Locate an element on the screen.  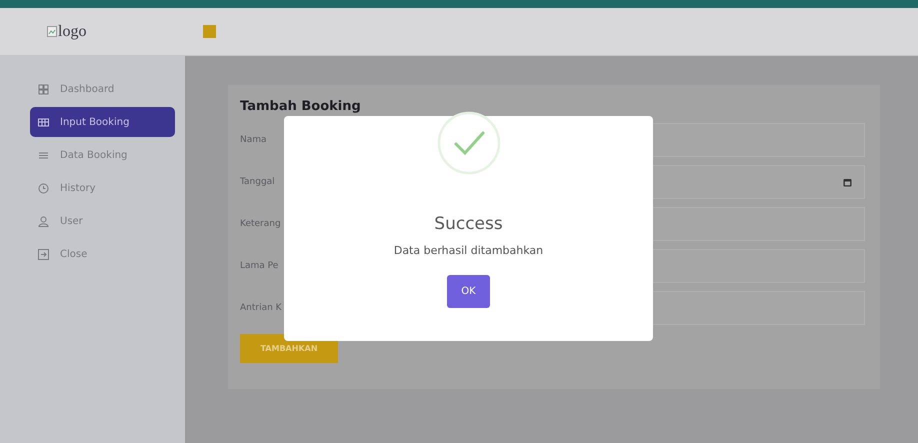
field-label: Nama is located at coordinates (254, 140).